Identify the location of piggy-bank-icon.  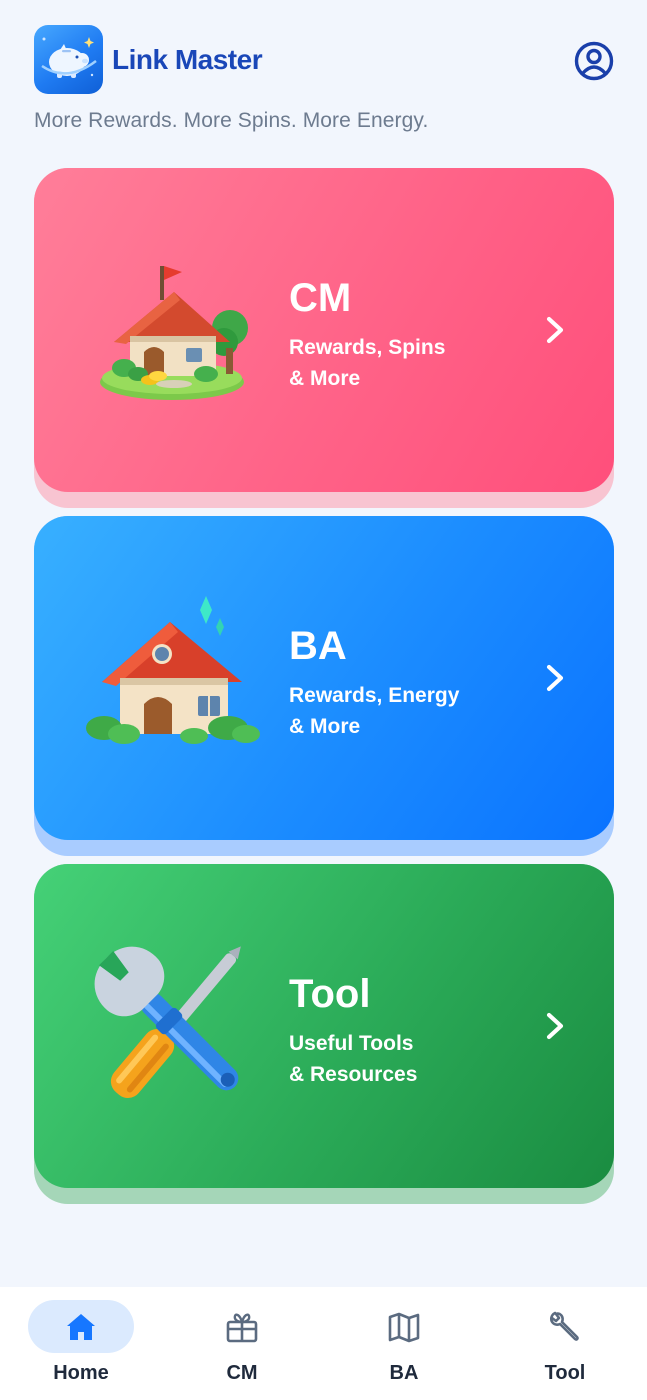
(69, 57).